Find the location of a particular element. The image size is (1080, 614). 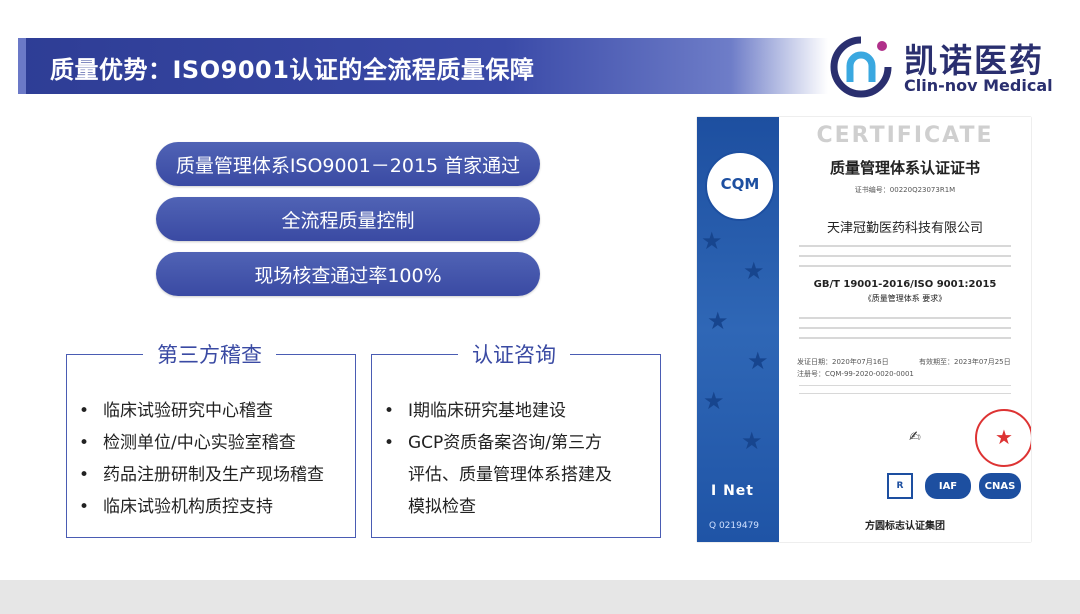

cqm-mark-icon: R is located at coordinates (900, 486).